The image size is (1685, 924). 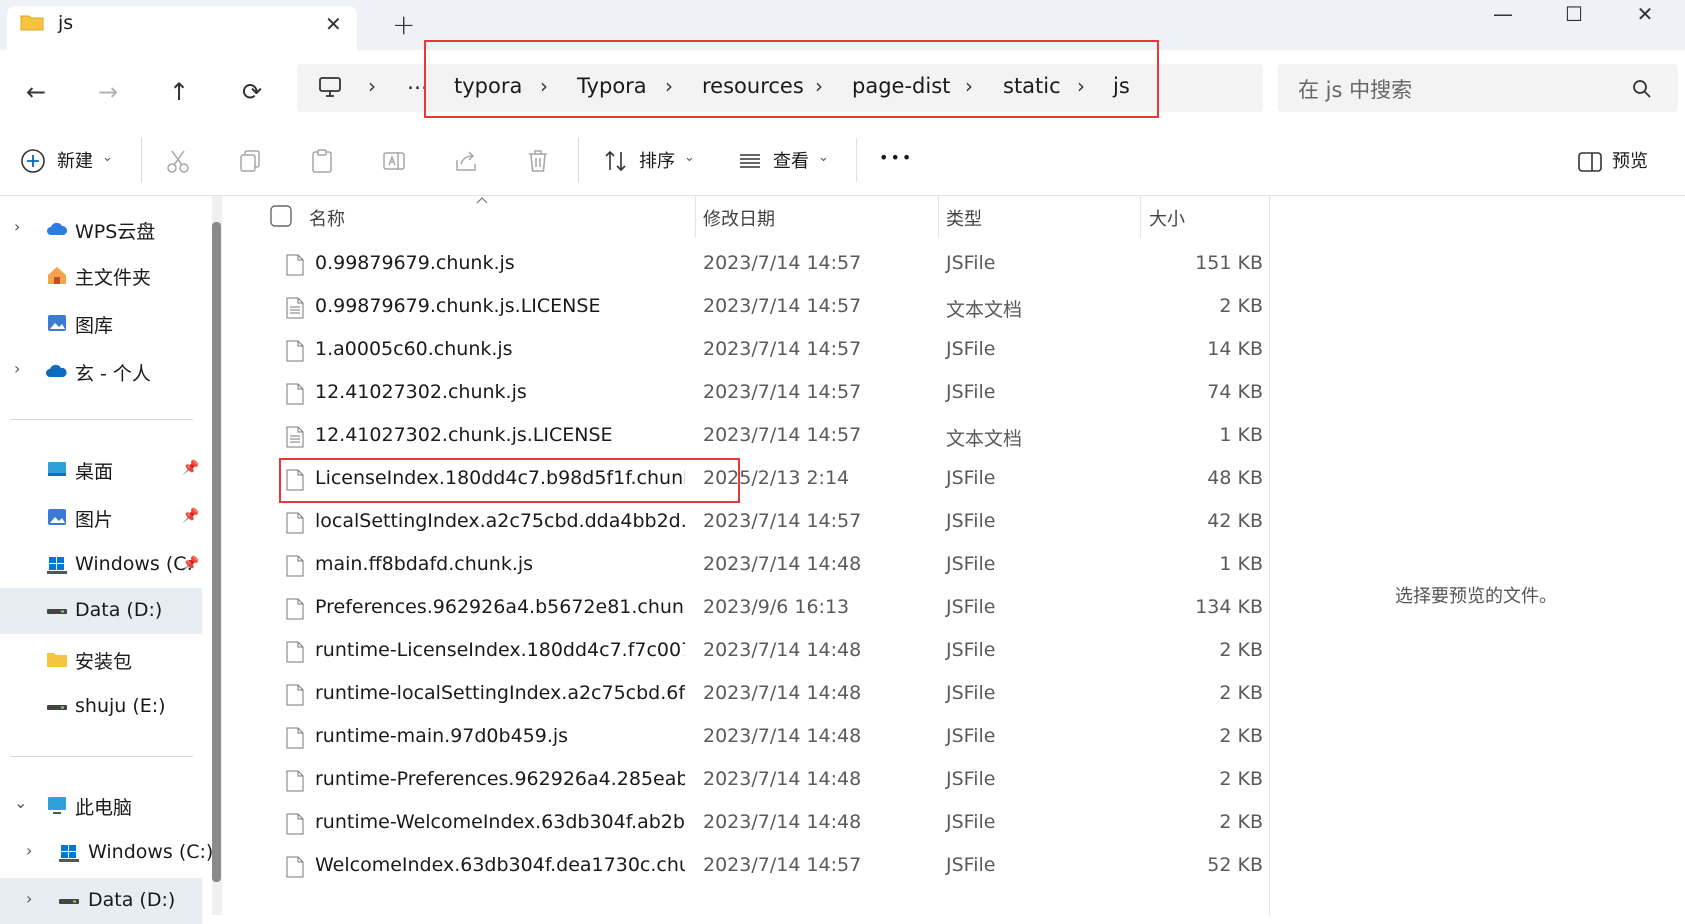 I want to click on column-header-name: 名称, so click(x=327, y=218).